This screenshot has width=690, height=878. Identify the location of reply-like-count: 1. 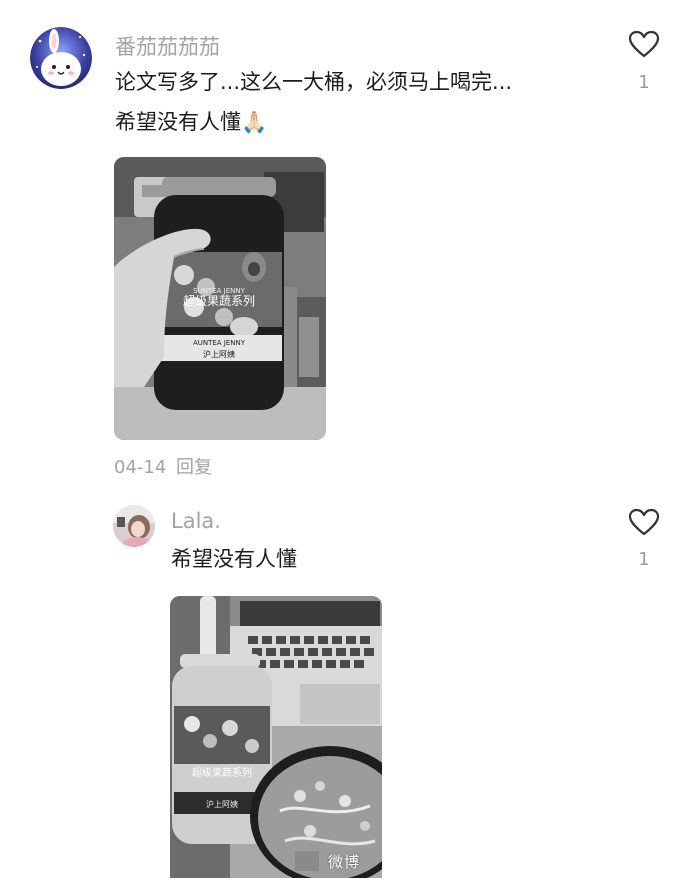
(644, 559).